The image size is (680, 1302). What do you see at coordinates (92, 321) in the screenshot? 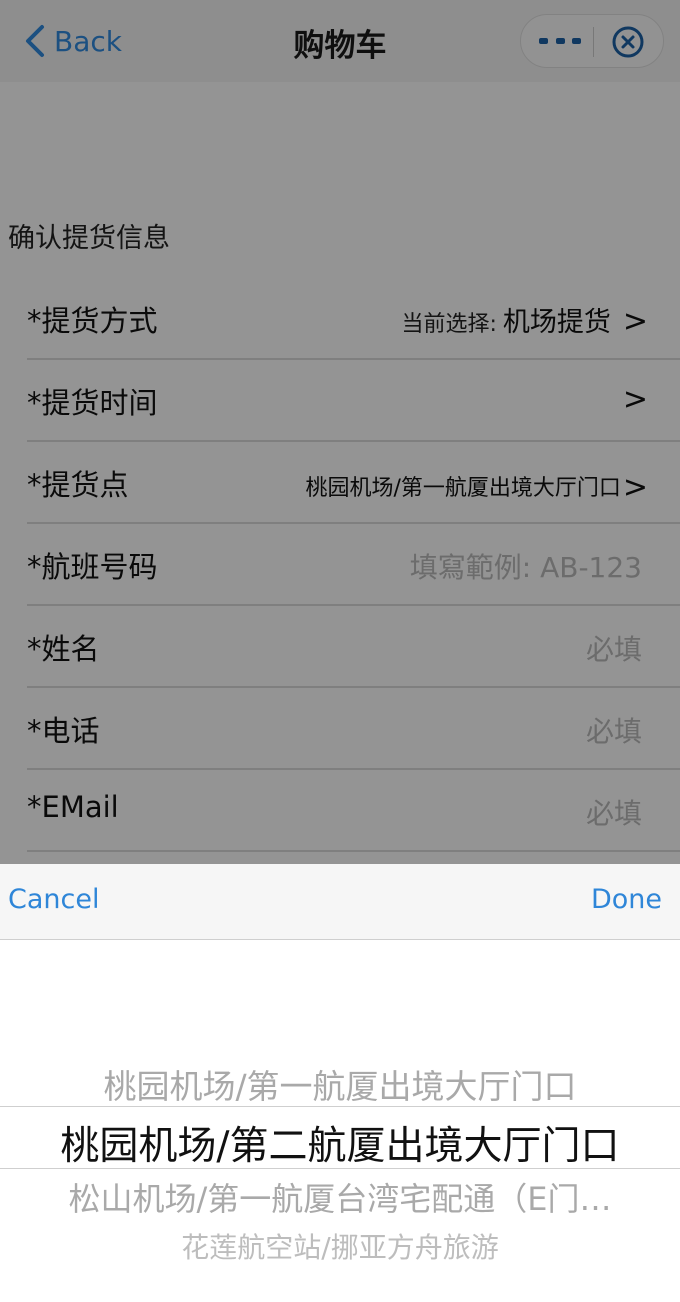
I see `row-label: *提货方式` at bounding box center [92, 321].